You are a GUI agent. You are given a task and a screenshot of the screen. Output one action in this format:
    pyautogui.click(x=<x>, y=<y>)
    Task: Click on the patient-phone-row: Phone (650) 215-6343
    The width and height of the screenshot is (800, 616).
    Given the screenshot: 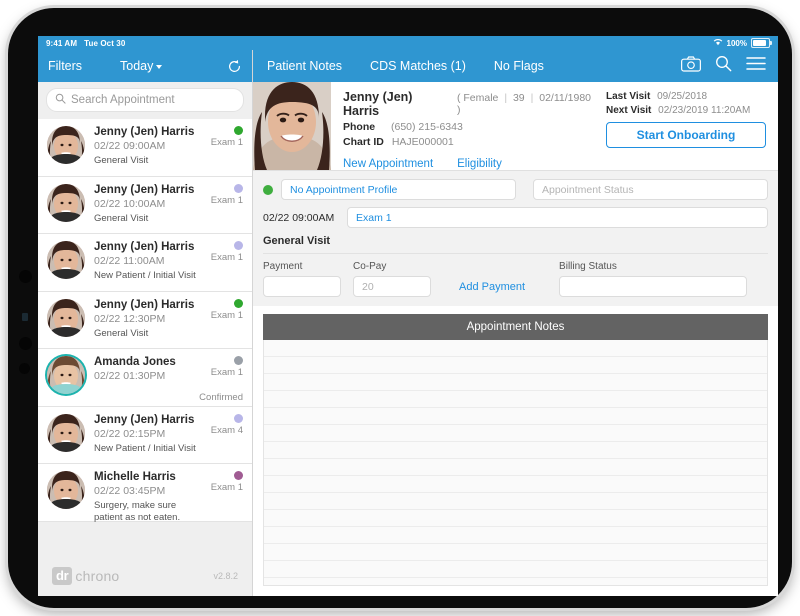 What is the action you would take?
    pyautogui.click(x=469, y=127)
    